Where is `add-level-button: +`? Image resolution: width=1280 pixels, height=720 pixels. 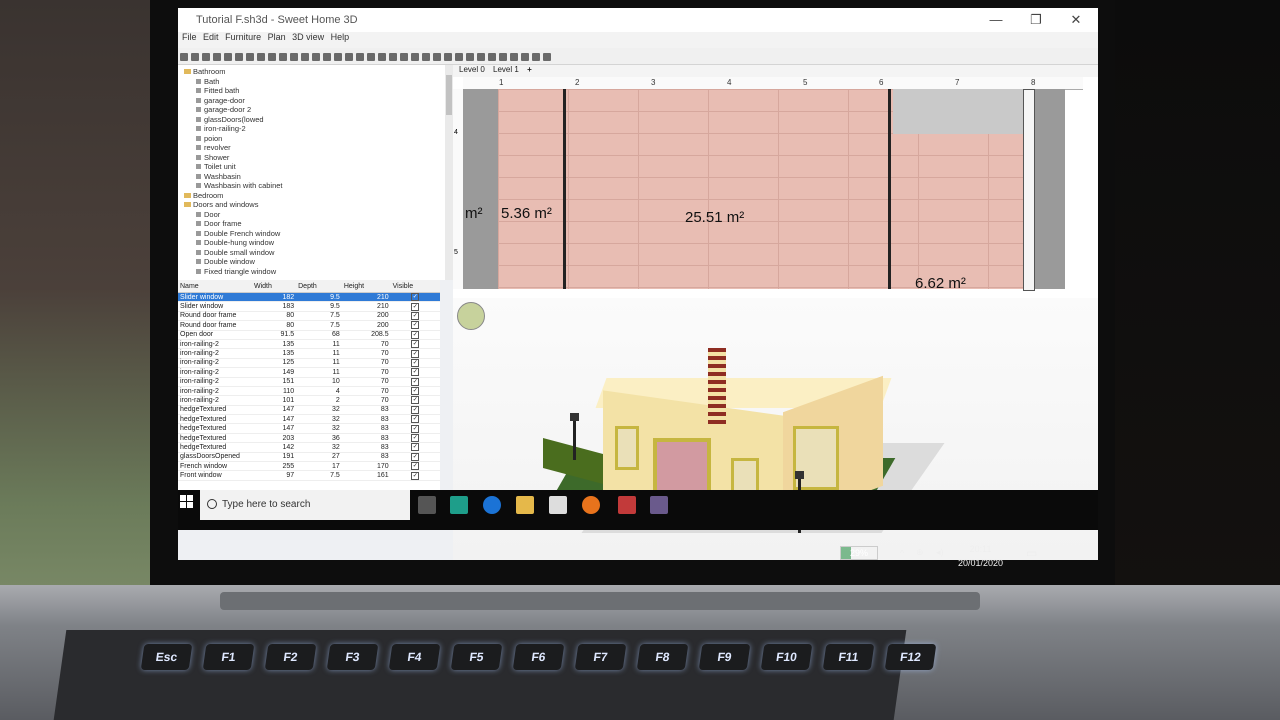
add-level-button: + is located at coordinates (529, 69).